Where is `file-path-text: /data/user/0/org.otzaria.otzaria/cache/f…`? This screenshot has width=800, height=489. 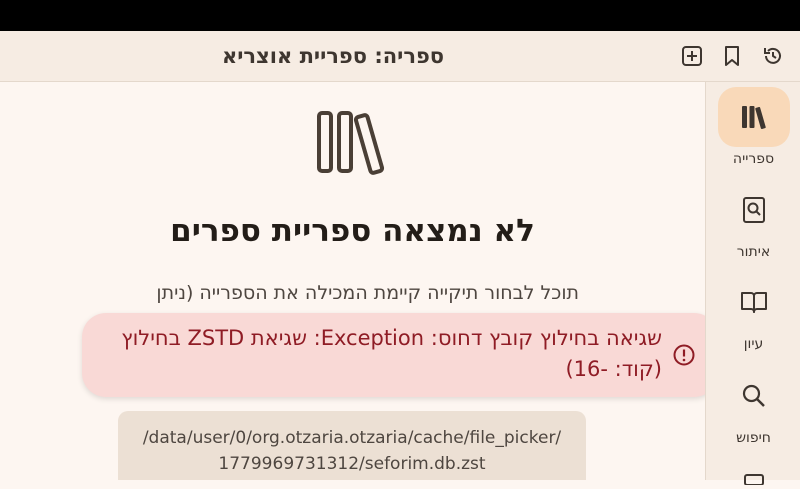
file-path-text: /data/user/0/org.otzaria.otzaria/cache/f… is located at coordinates (352, 451).